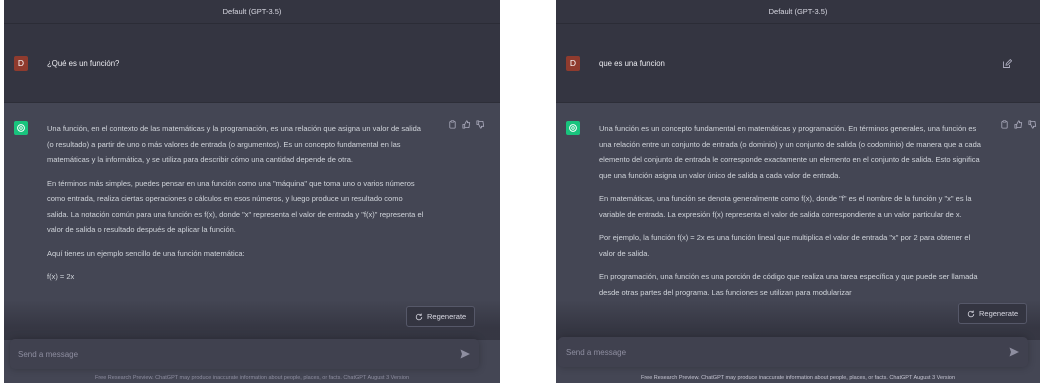 The width and height of the screenshot is (1040, 383). Describe the element at coordinates (632, 63) in the screenshot. I see `user-message: que es una funcion` at that location.